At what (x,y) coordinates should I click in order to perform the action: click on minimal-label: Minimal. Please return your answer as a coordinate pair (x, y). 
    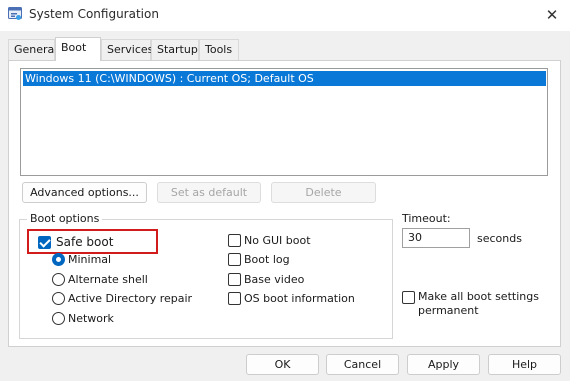
    Looking at the image, I should click on (90, 259).